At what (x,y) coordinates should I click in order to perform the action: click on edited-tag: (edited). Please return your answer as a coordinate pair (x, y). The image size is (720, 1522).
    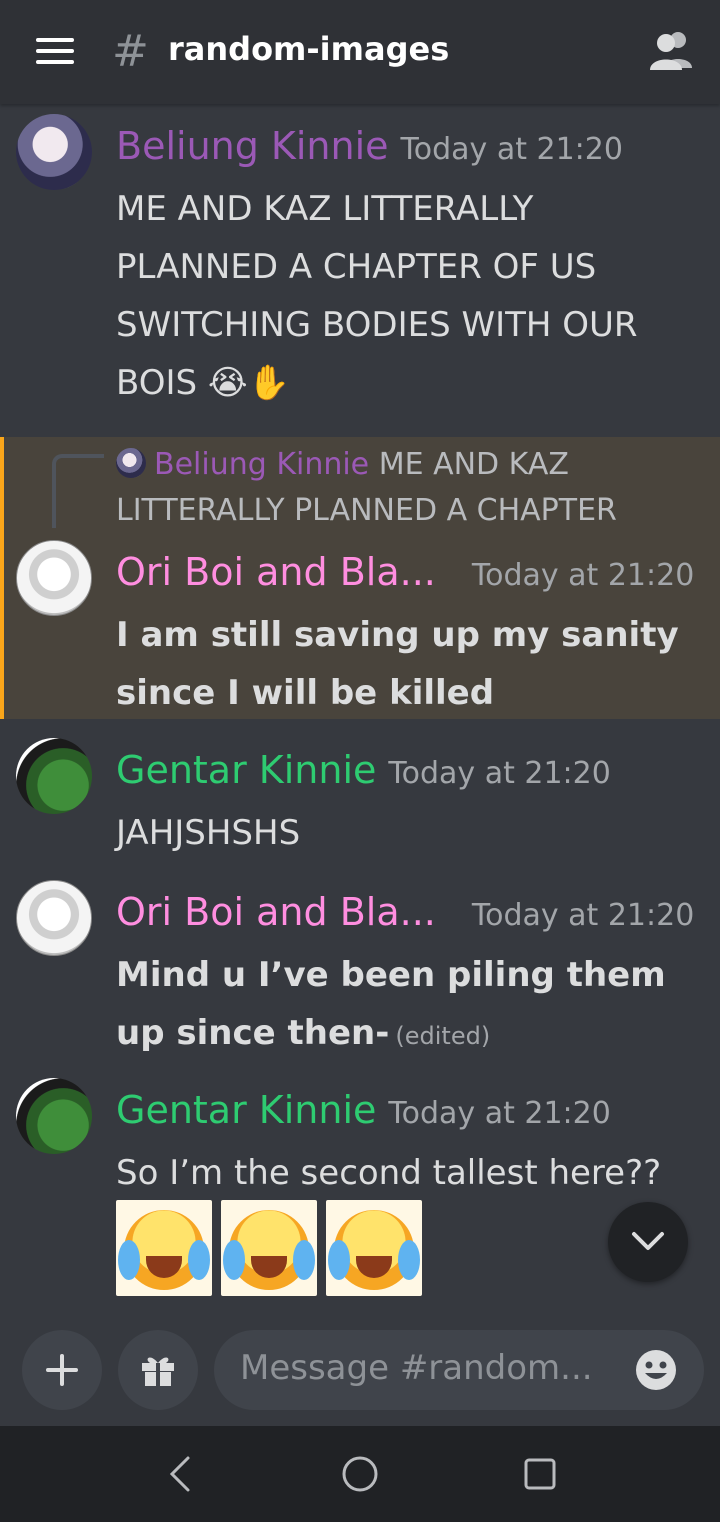
    Looking at the image, I should click on (443, 1036).